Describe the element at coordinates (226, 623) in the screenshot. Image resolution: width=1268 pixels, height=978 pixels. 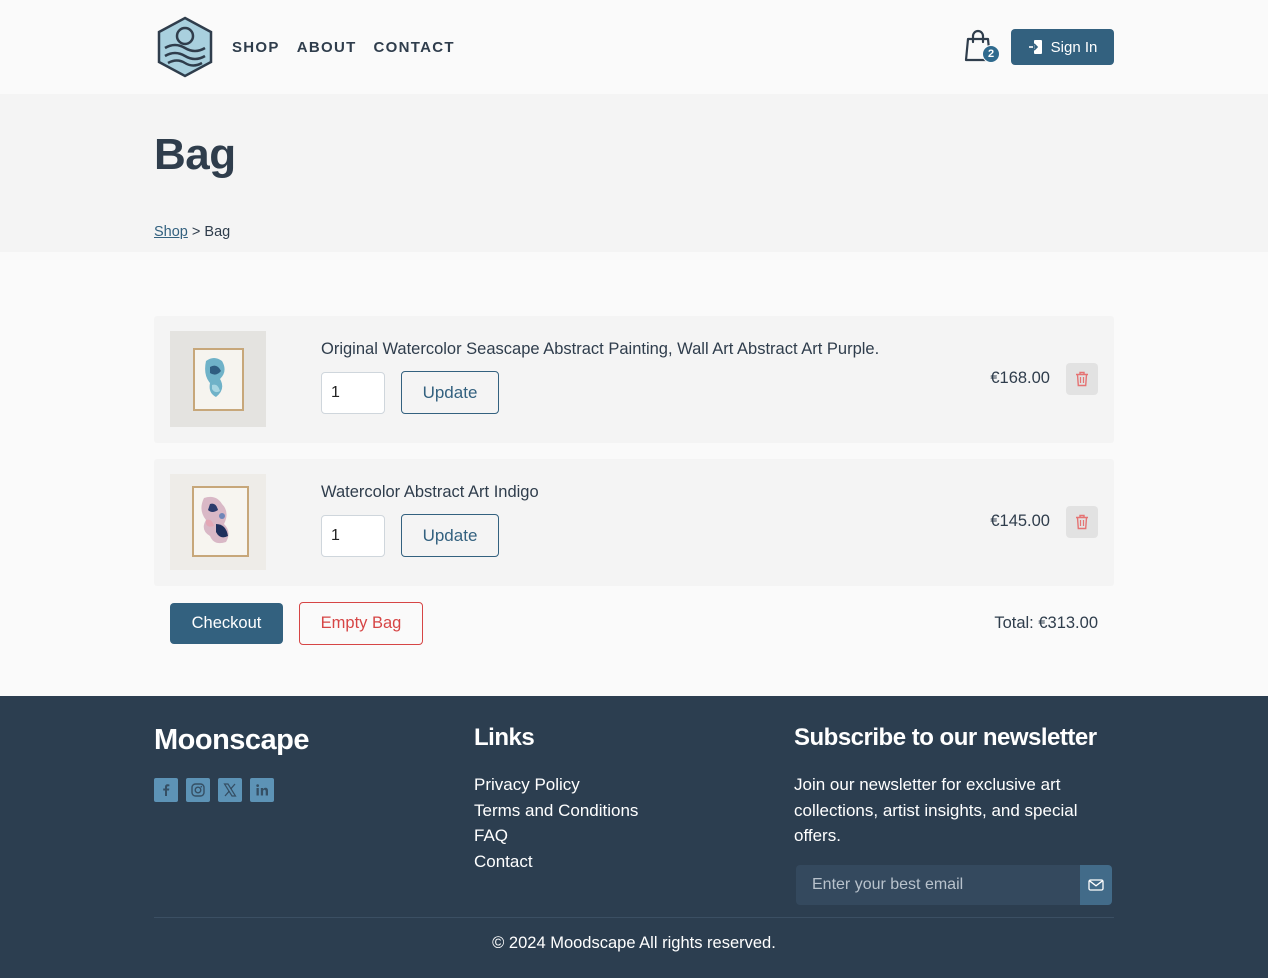
I see `checkout-button: Checkout` at that location.